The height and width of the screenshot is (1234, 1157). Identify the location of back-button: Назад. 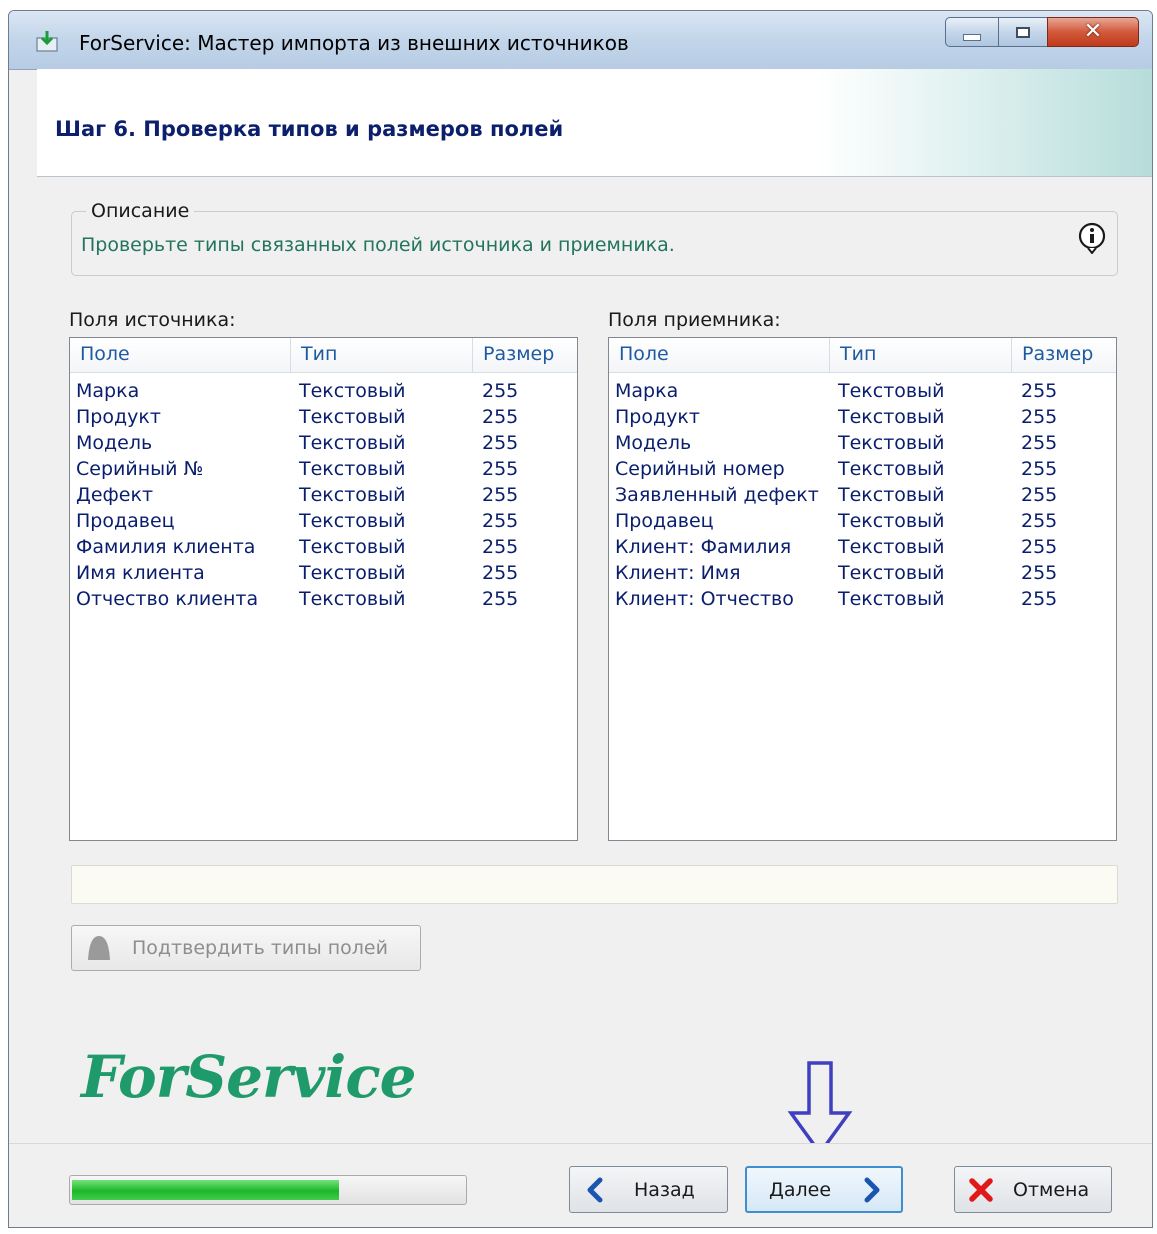
(648, 1189).